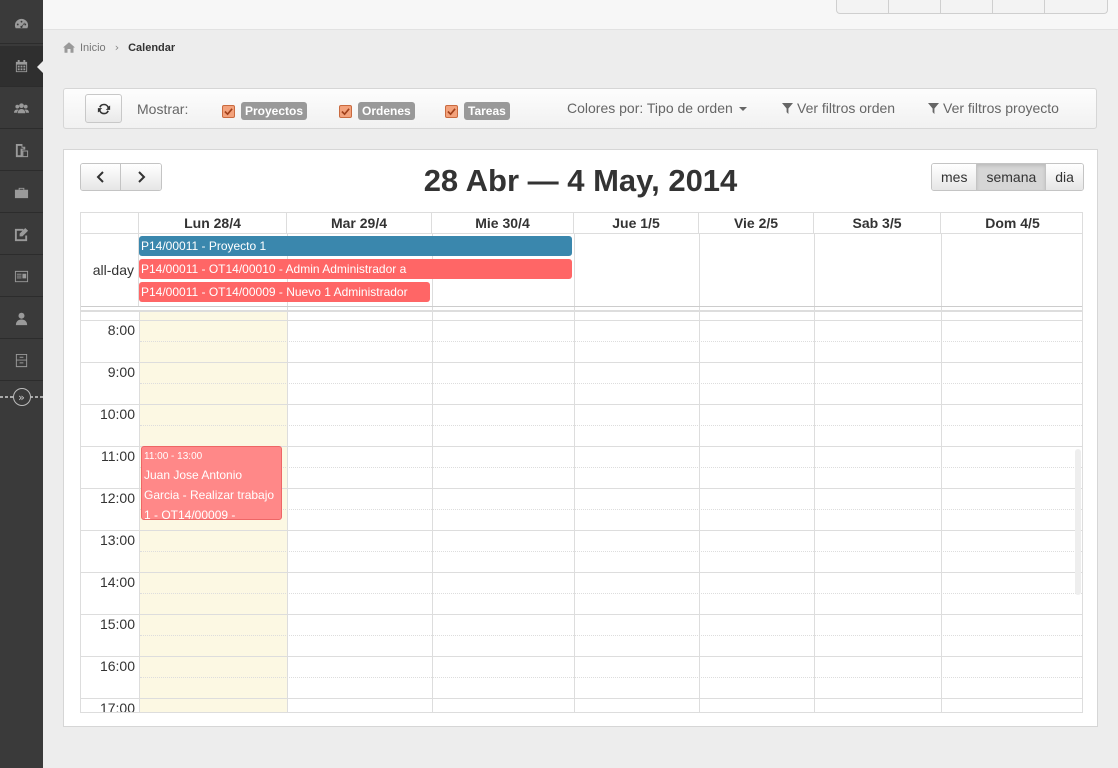 The width and height of the screenshot is (1118, 768). I want to click on sidebar-item-users, so click(21, 108).